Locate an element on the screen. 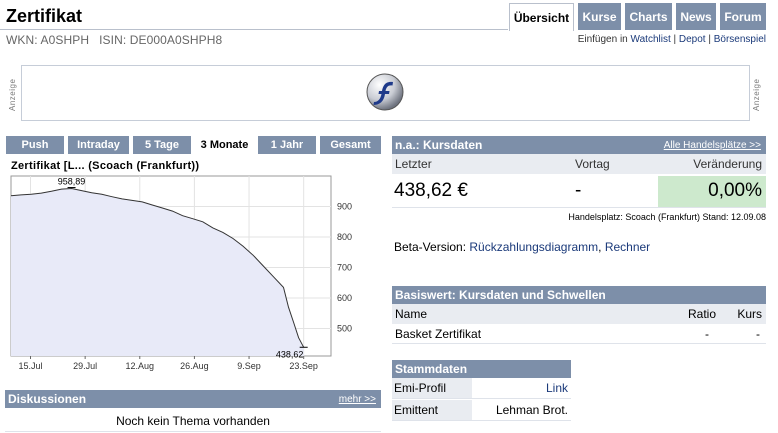  stamm-key: Emi-Profil is located at coordinates (432, 388).